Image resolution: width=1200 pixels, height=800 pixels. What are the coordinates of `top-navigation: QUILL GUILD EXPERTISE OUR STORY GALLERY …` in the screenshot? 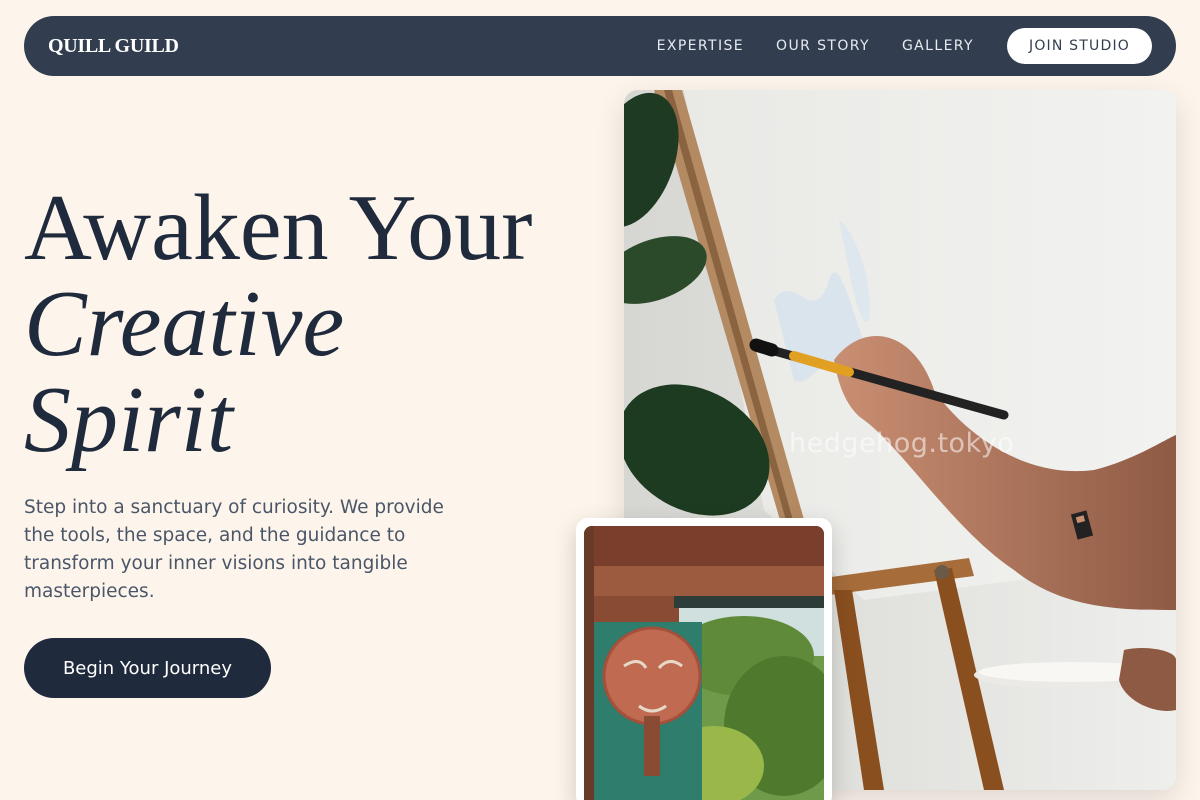 It's located at (600, 46).